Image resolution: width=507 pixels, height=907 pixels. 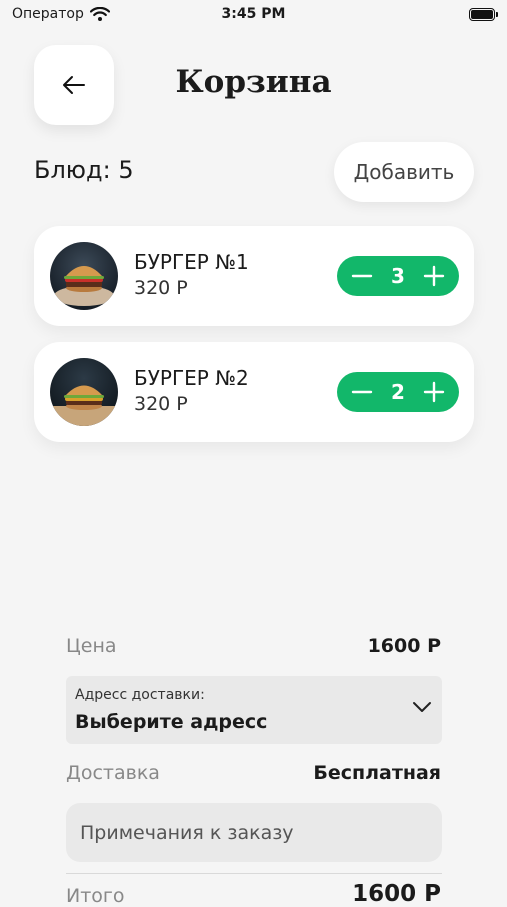 I want to click on address-value: Выберите адресс, so click(x=171, y=722).